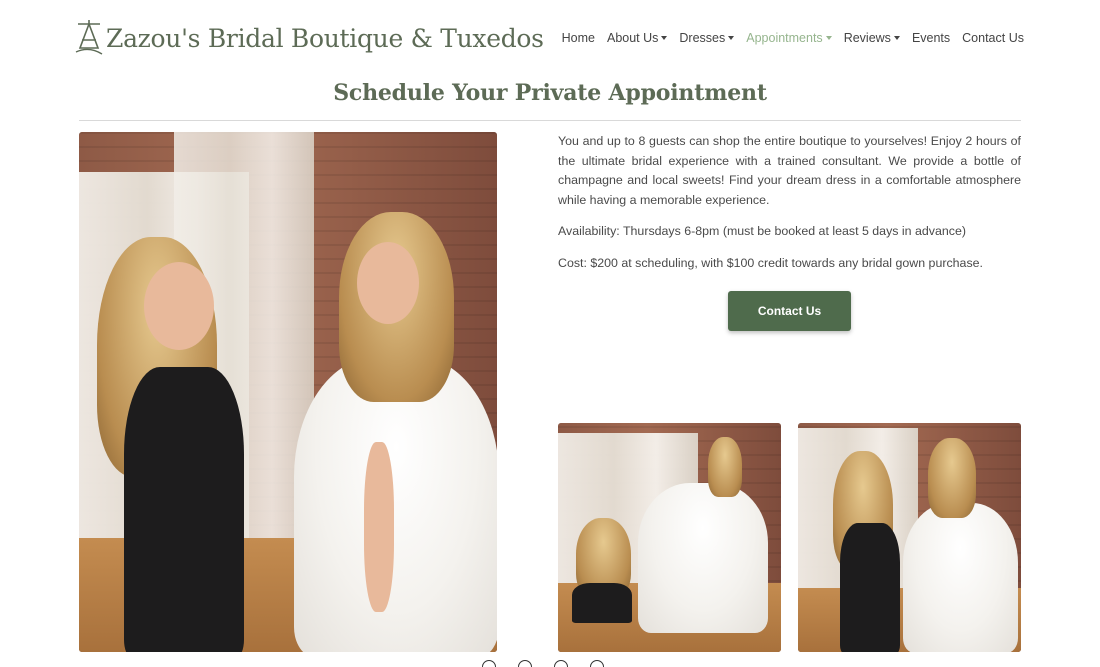 The height and width of the screenshot is (667, 1100). Describe the element at coordinates (702, 38) in the screenshot. I see `nav-label: Dresses` at that location.